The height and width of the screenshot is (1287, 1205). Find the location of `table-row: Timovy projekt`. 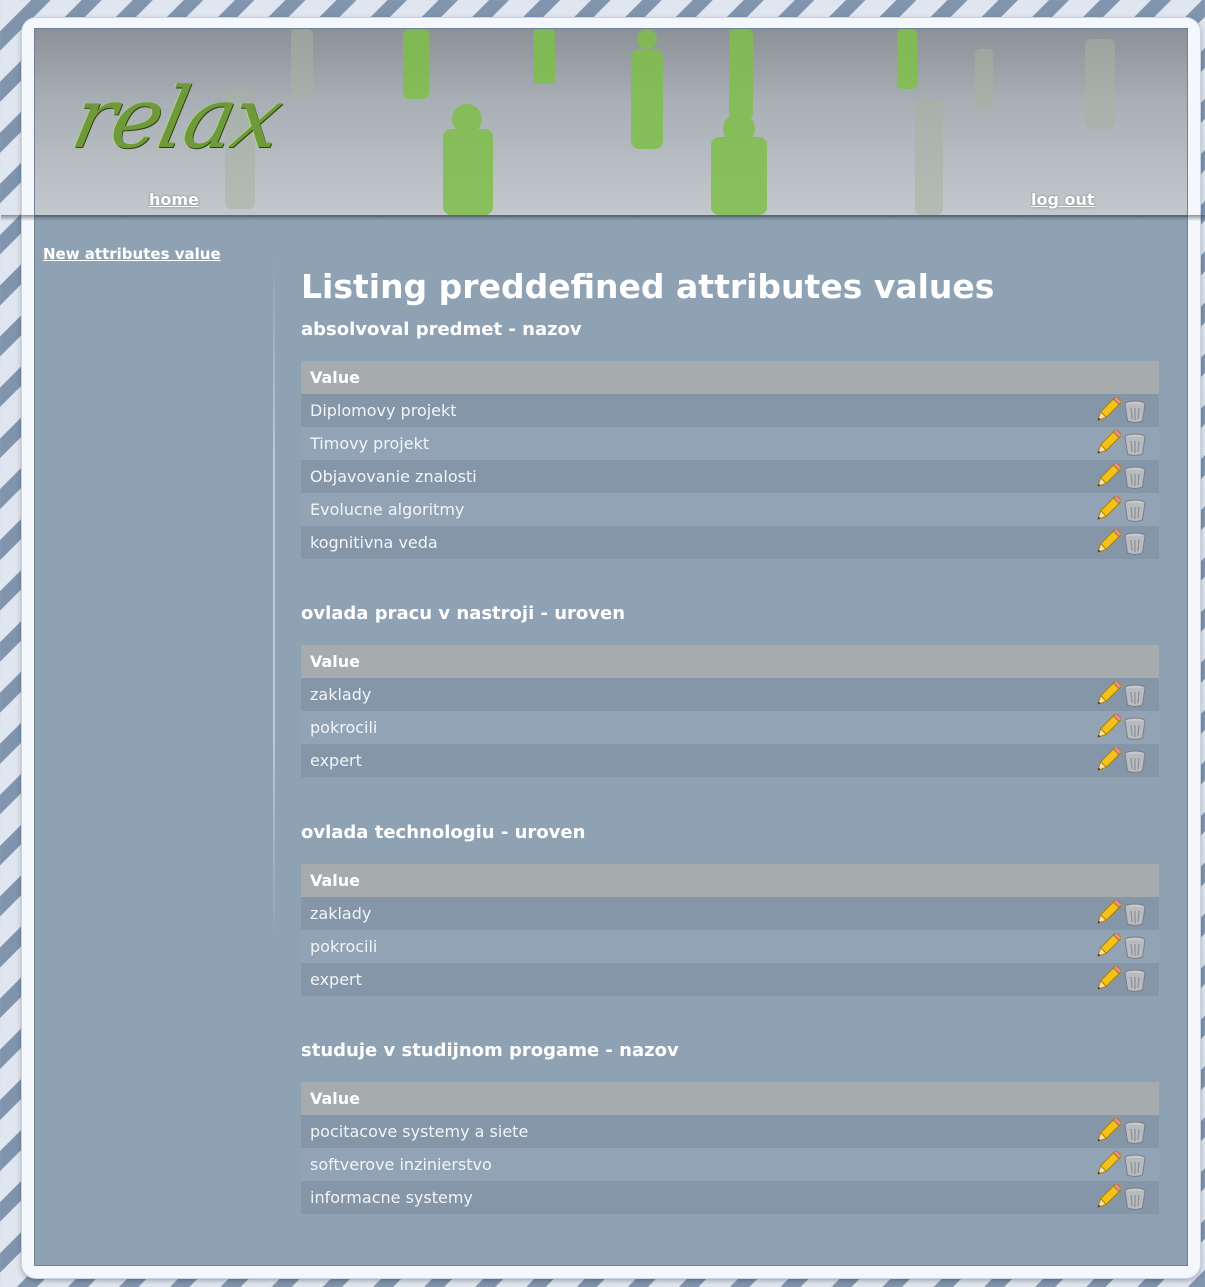

table-row: Timovy projekt is located at coordinates (730, 443).